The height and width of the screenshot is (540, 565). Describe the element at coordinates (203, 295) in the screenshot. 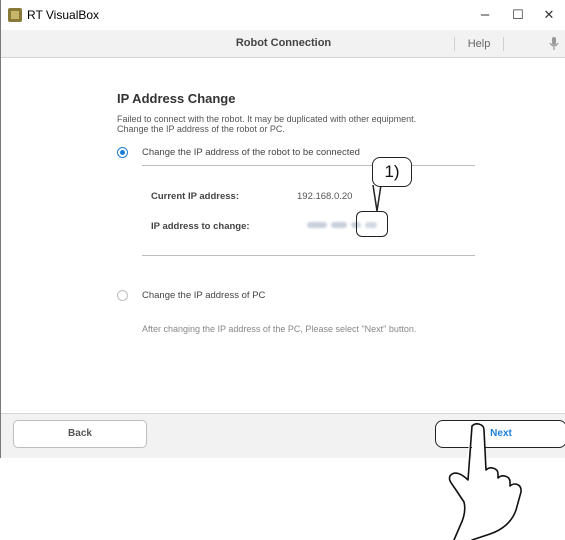

I see `option-pc-label: Change the IP address of PC` at that location.